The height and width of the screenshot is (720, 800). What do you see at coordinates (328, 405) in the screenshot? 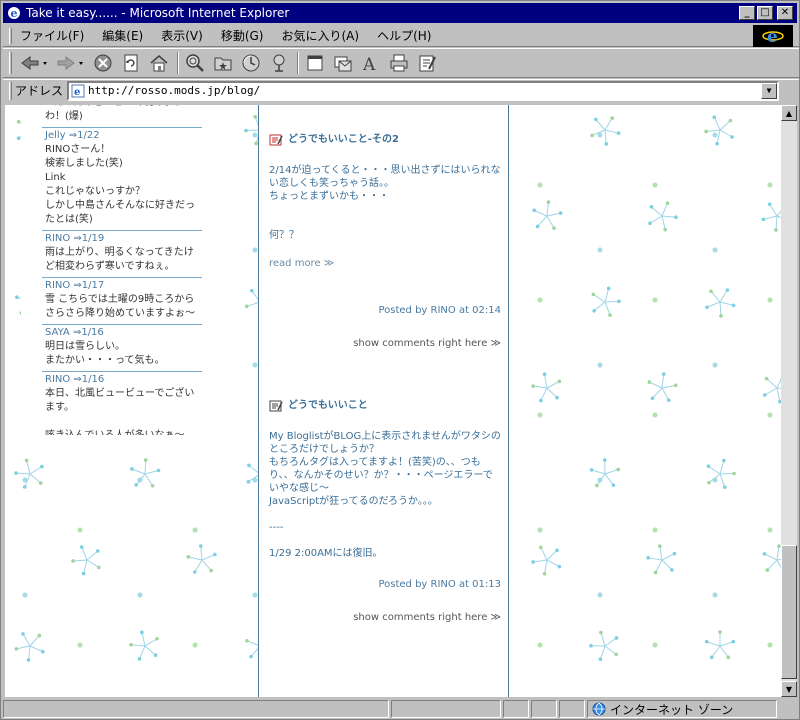
I see `post-title-text: どうでもいいこと` at bounding box center [328, 405].